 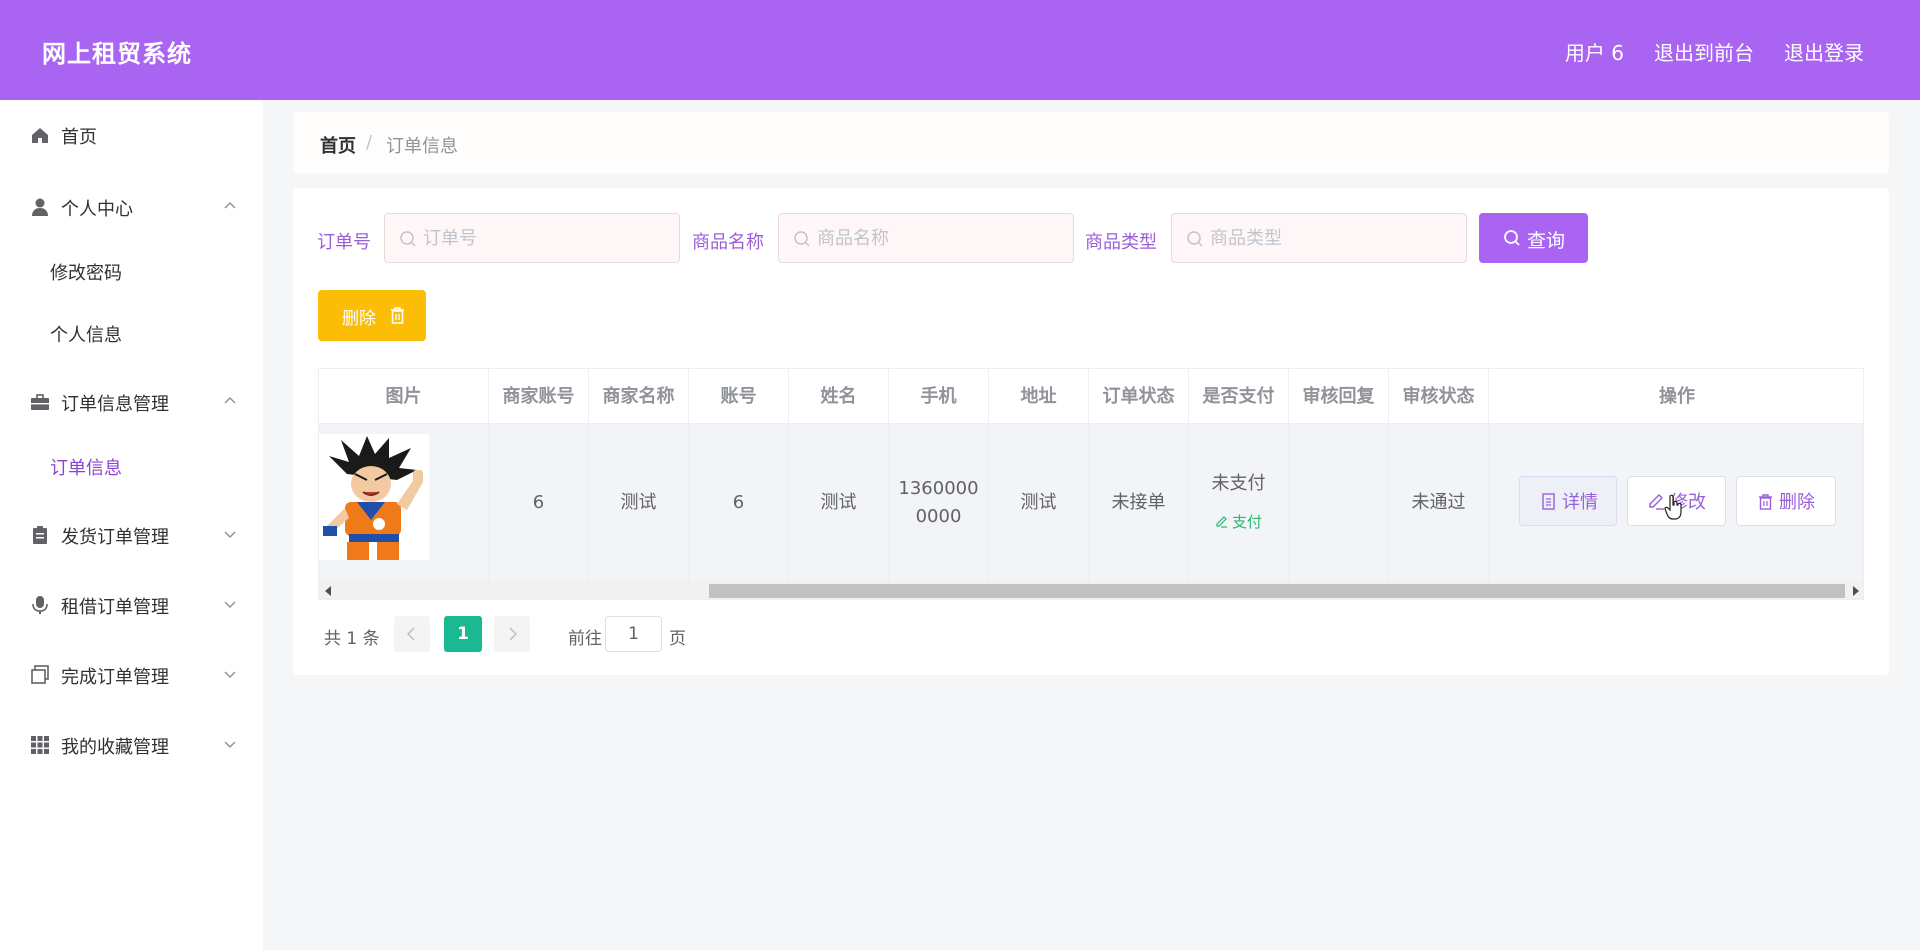 What do you see at coordinates (40, 674) in the screenshot?
I see `copy-icon` at bounding box center [40, 674].